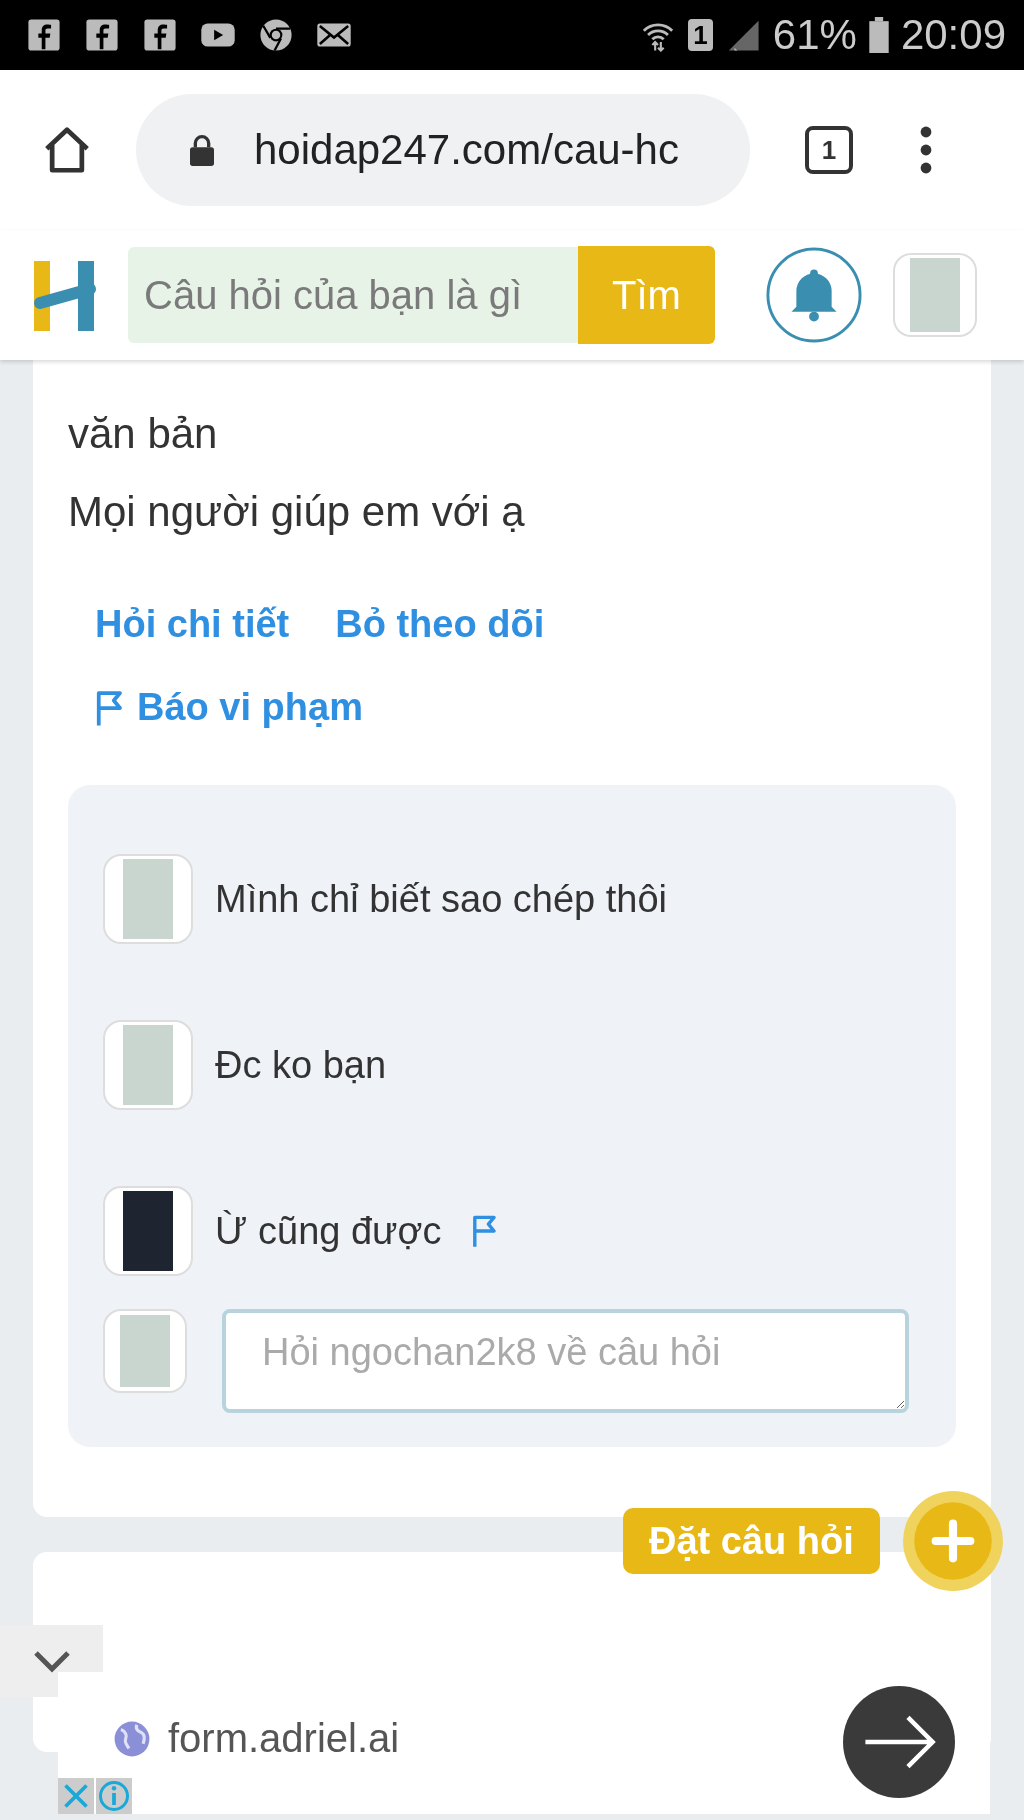 This screenshot has height=1820, width=1024. Describe the element at coordinates (565, 1361) in the screenshot. I see `reply-input: Hỏi ngochan2k8 về câu hỏi` at that location.